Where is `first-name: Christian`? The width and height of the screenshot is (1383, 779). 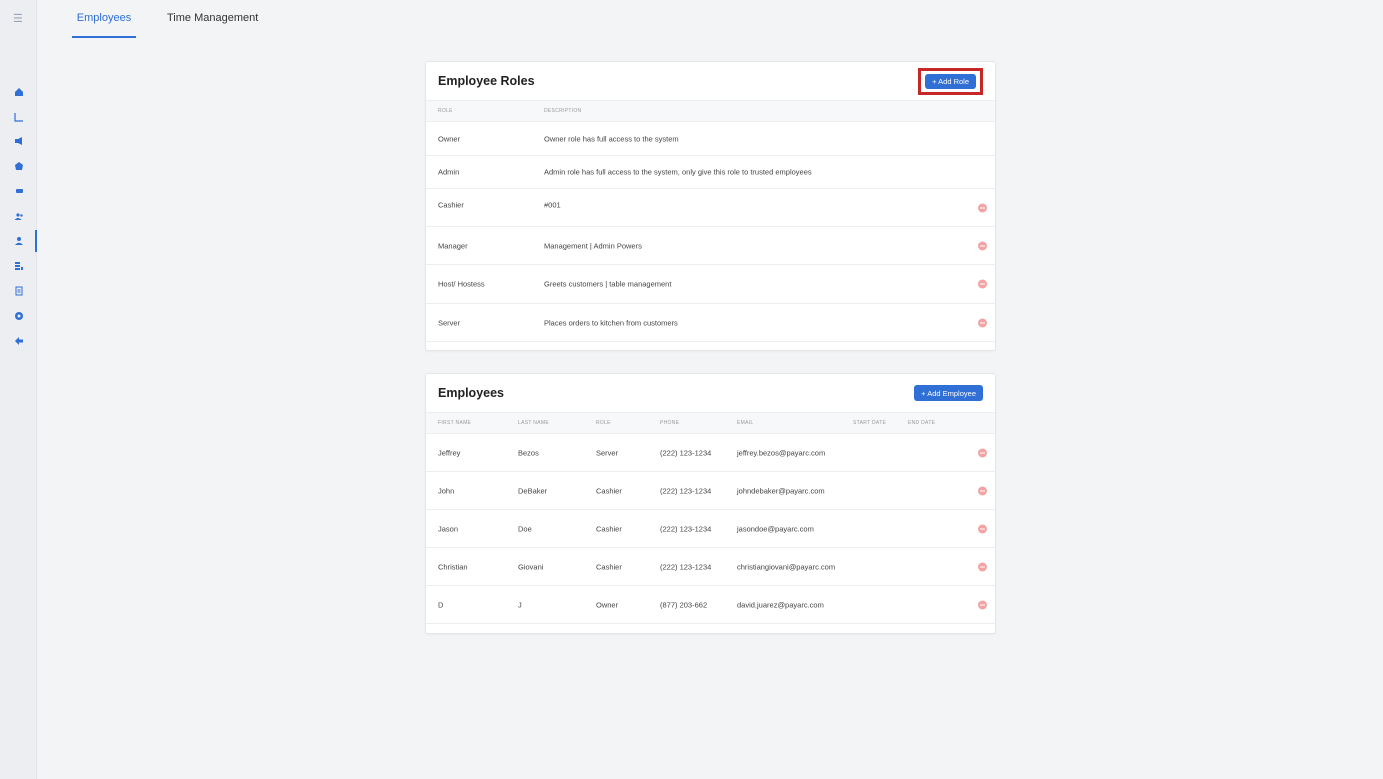
first-name: Christian is located at coordinates (453, 566).